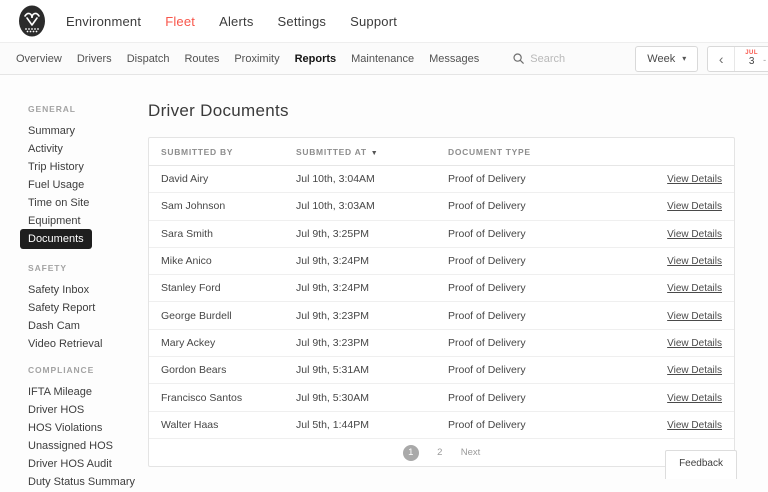 The height and width of the screenshot is (492, 768). Describe the element at coordinates (256, 59) in the screenshot. I see `sub-nav-item: Proximity` at that location.